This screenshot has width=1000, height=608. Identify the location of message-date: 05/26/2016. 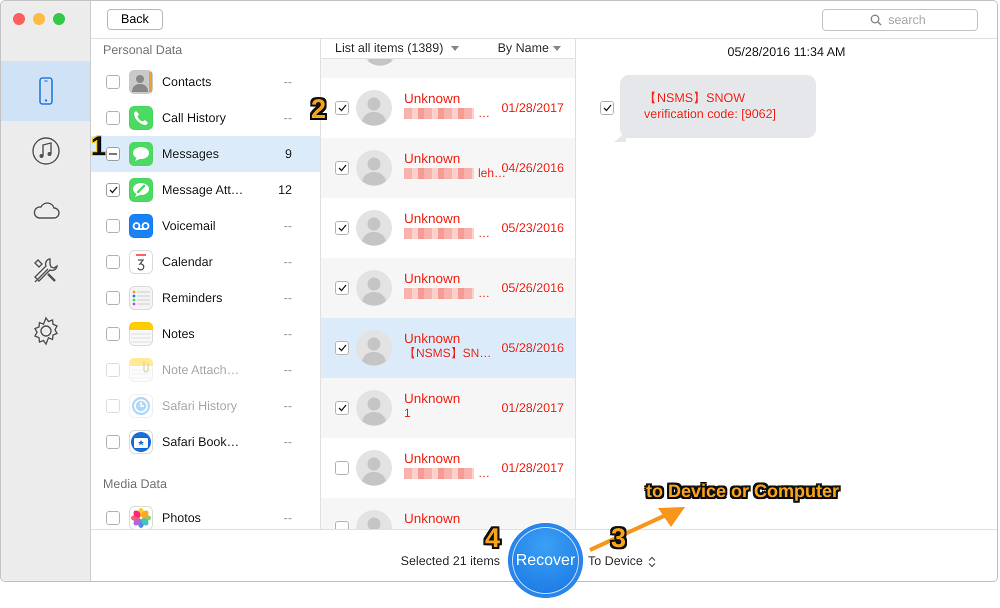
(532, 288).